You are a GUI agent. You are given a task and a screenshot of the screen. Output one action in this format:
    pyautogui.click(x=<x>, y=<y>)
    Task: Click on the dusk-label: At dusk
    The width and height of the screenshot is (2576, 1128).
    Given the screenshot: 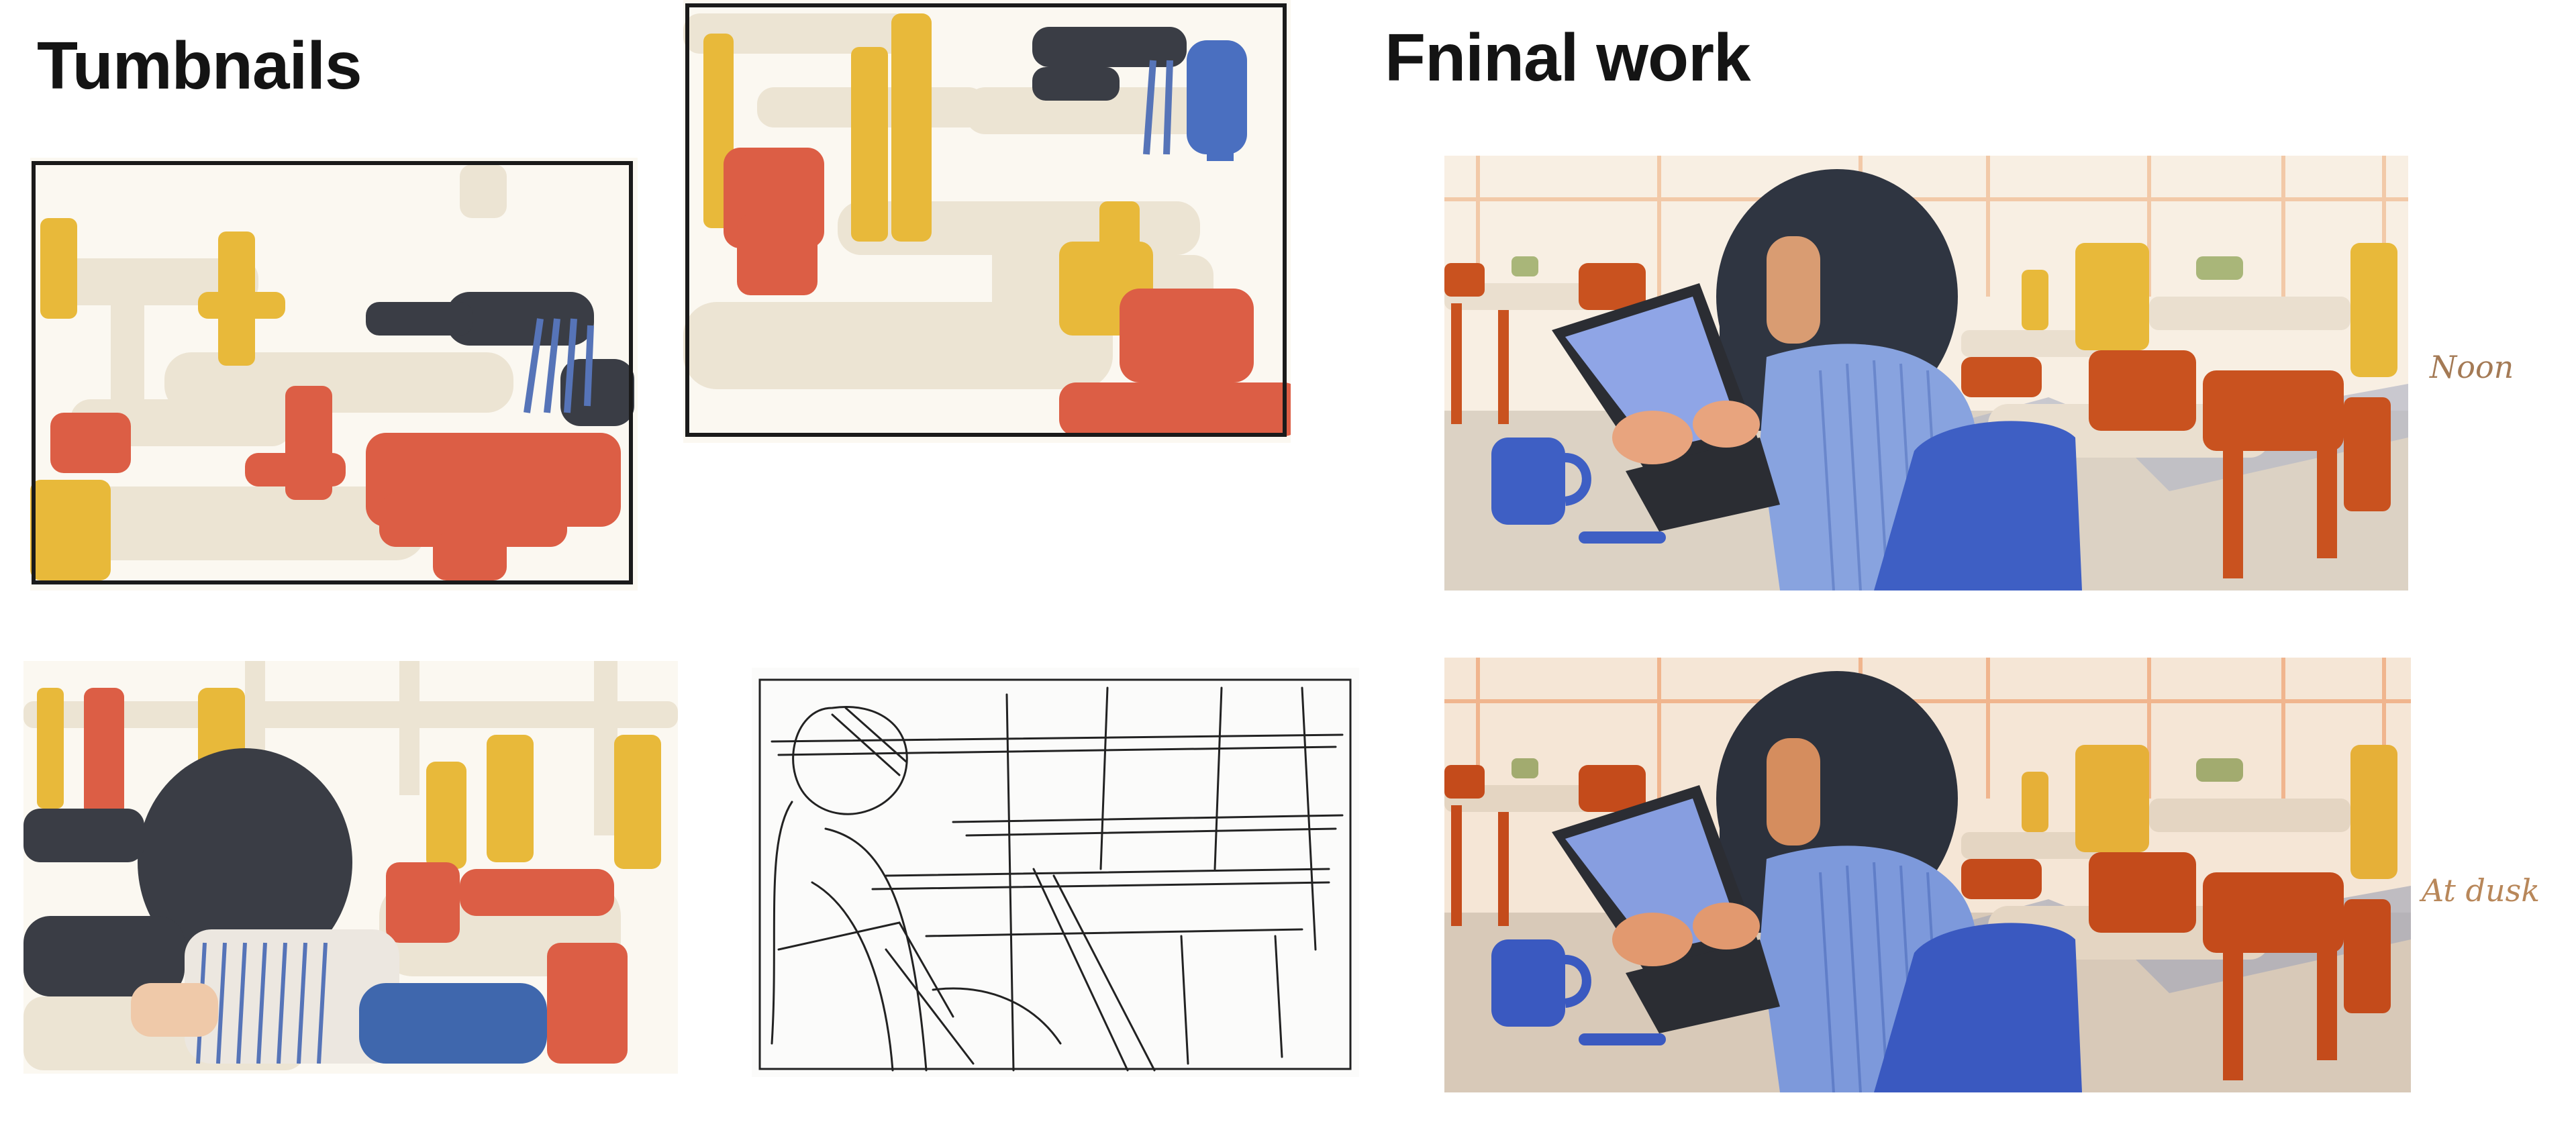 What is the action you would take?
    pyautogui.click(x=2481, y=890)
    